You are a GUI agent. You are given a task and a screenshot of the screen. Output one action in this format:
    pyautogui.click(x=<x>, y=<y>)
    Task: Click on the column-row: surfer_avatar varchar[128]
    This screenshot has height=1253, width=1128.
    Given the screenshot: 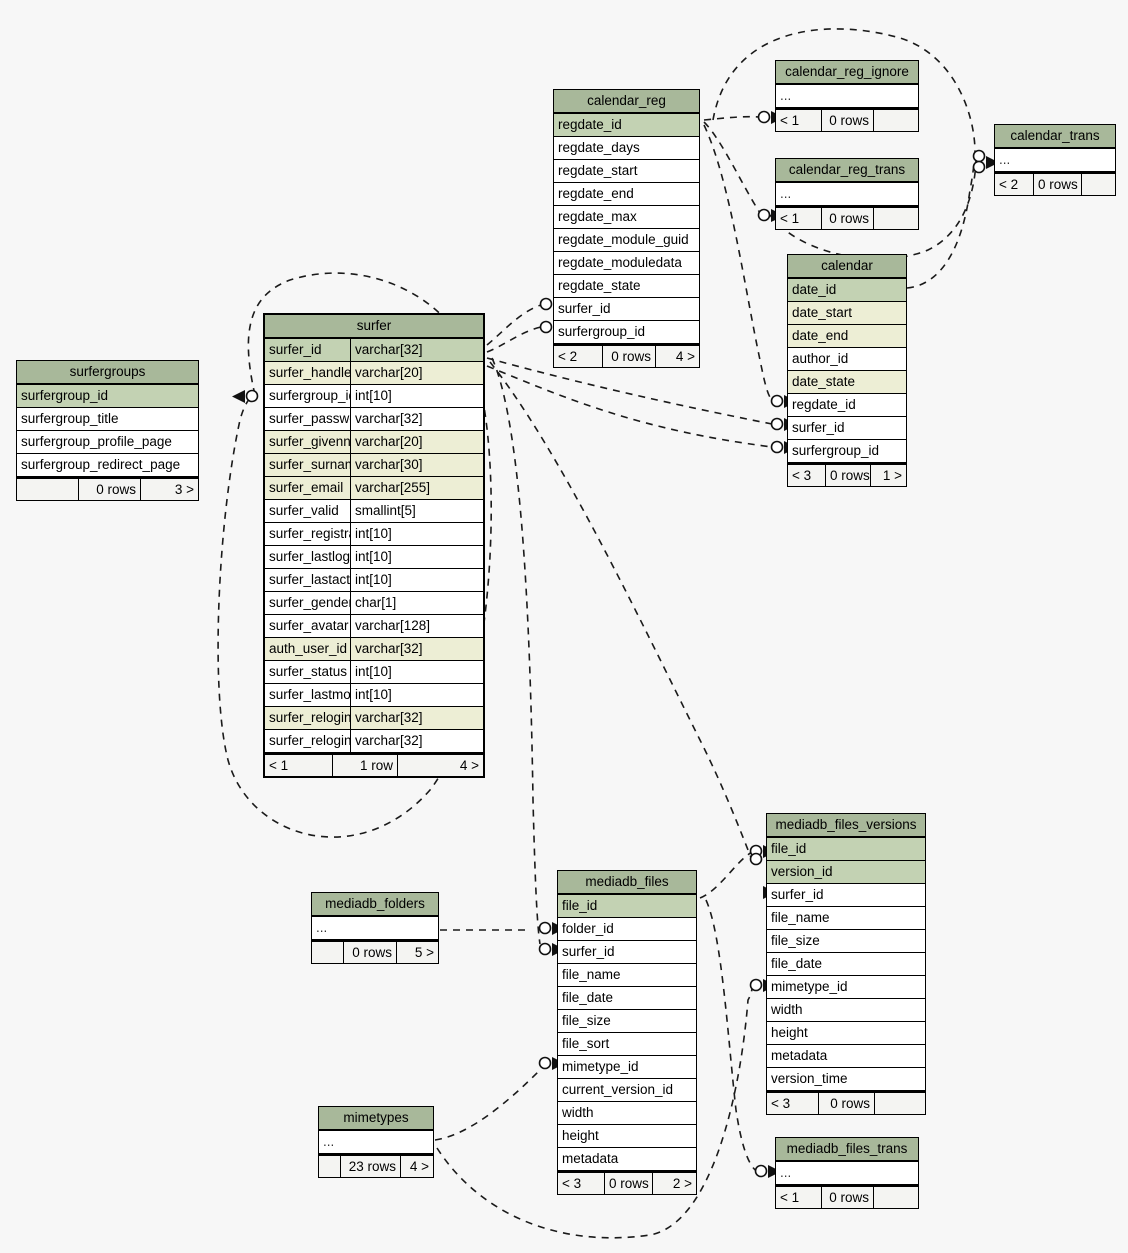 What is the action you would take?
    pyautogui.click(x=374, y=626)
    